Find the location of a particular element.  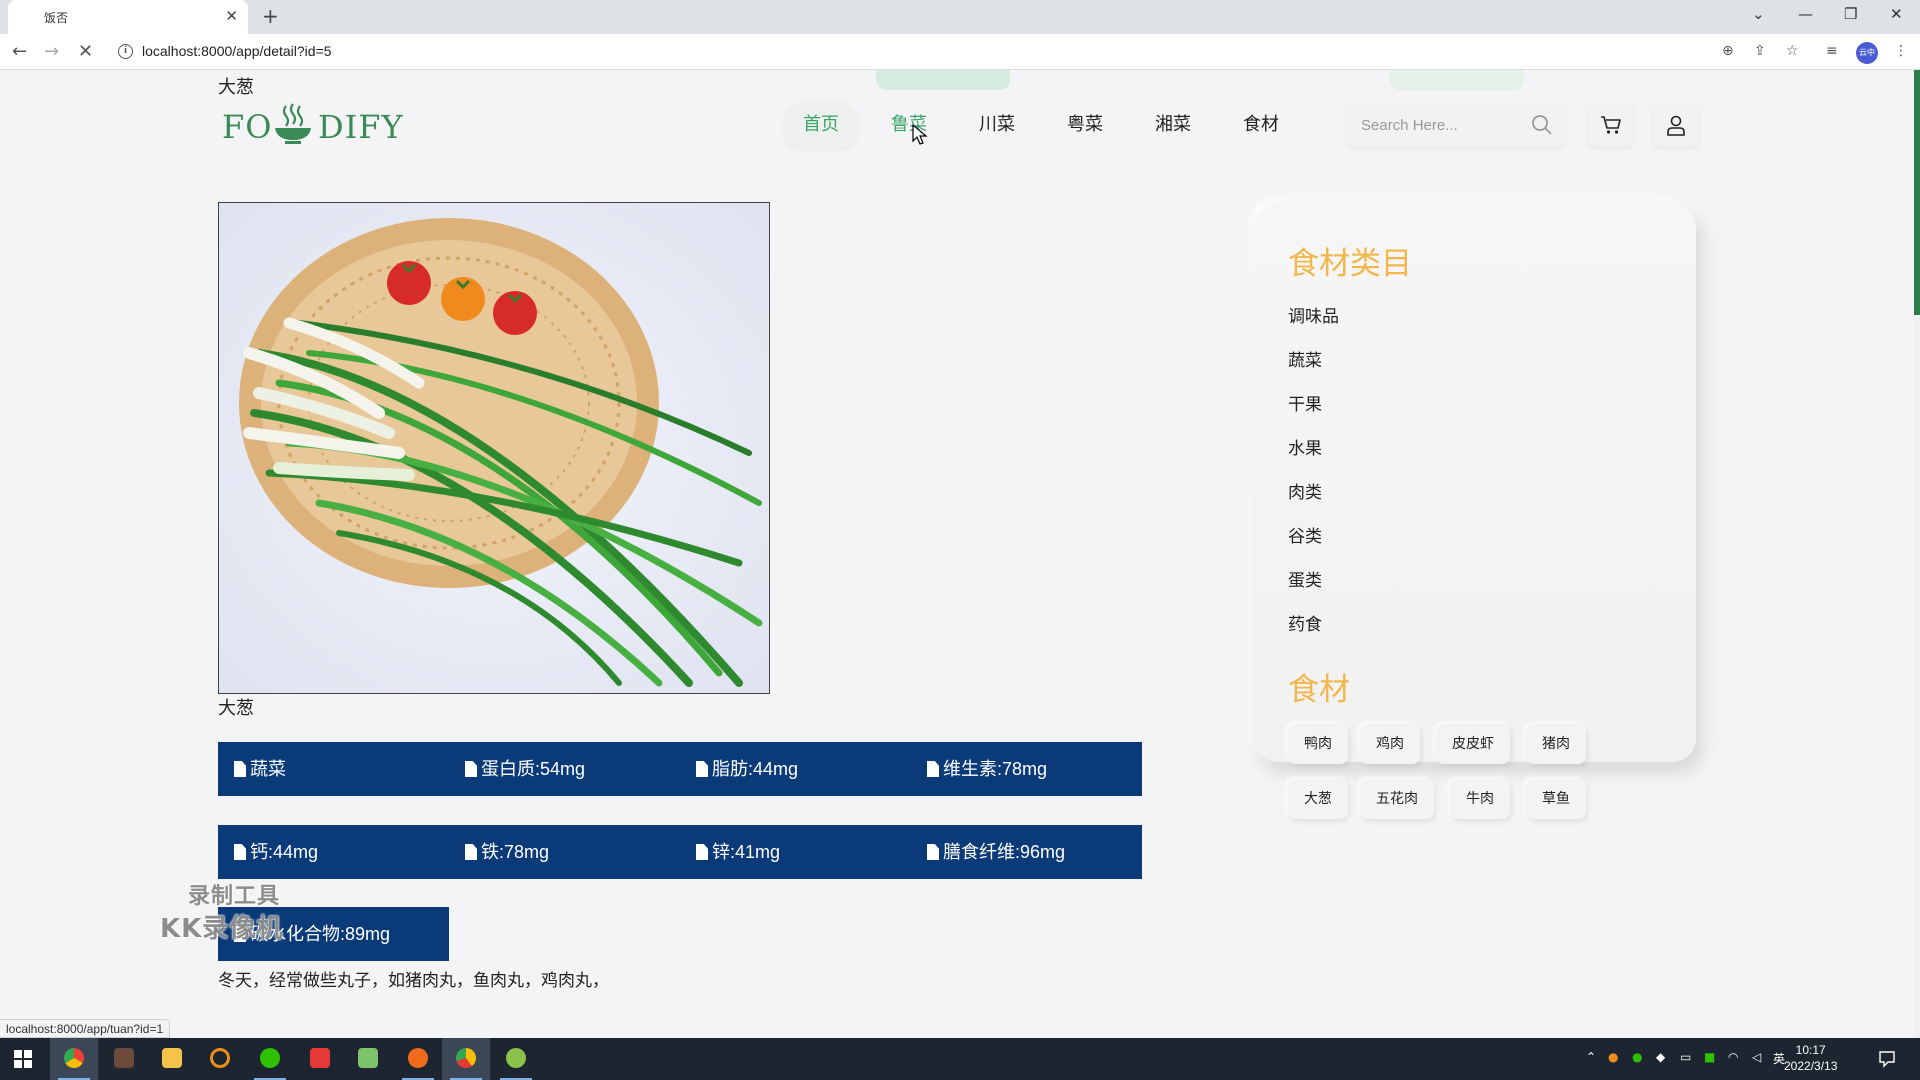

cart-button is located at coordinates (1611, 125).